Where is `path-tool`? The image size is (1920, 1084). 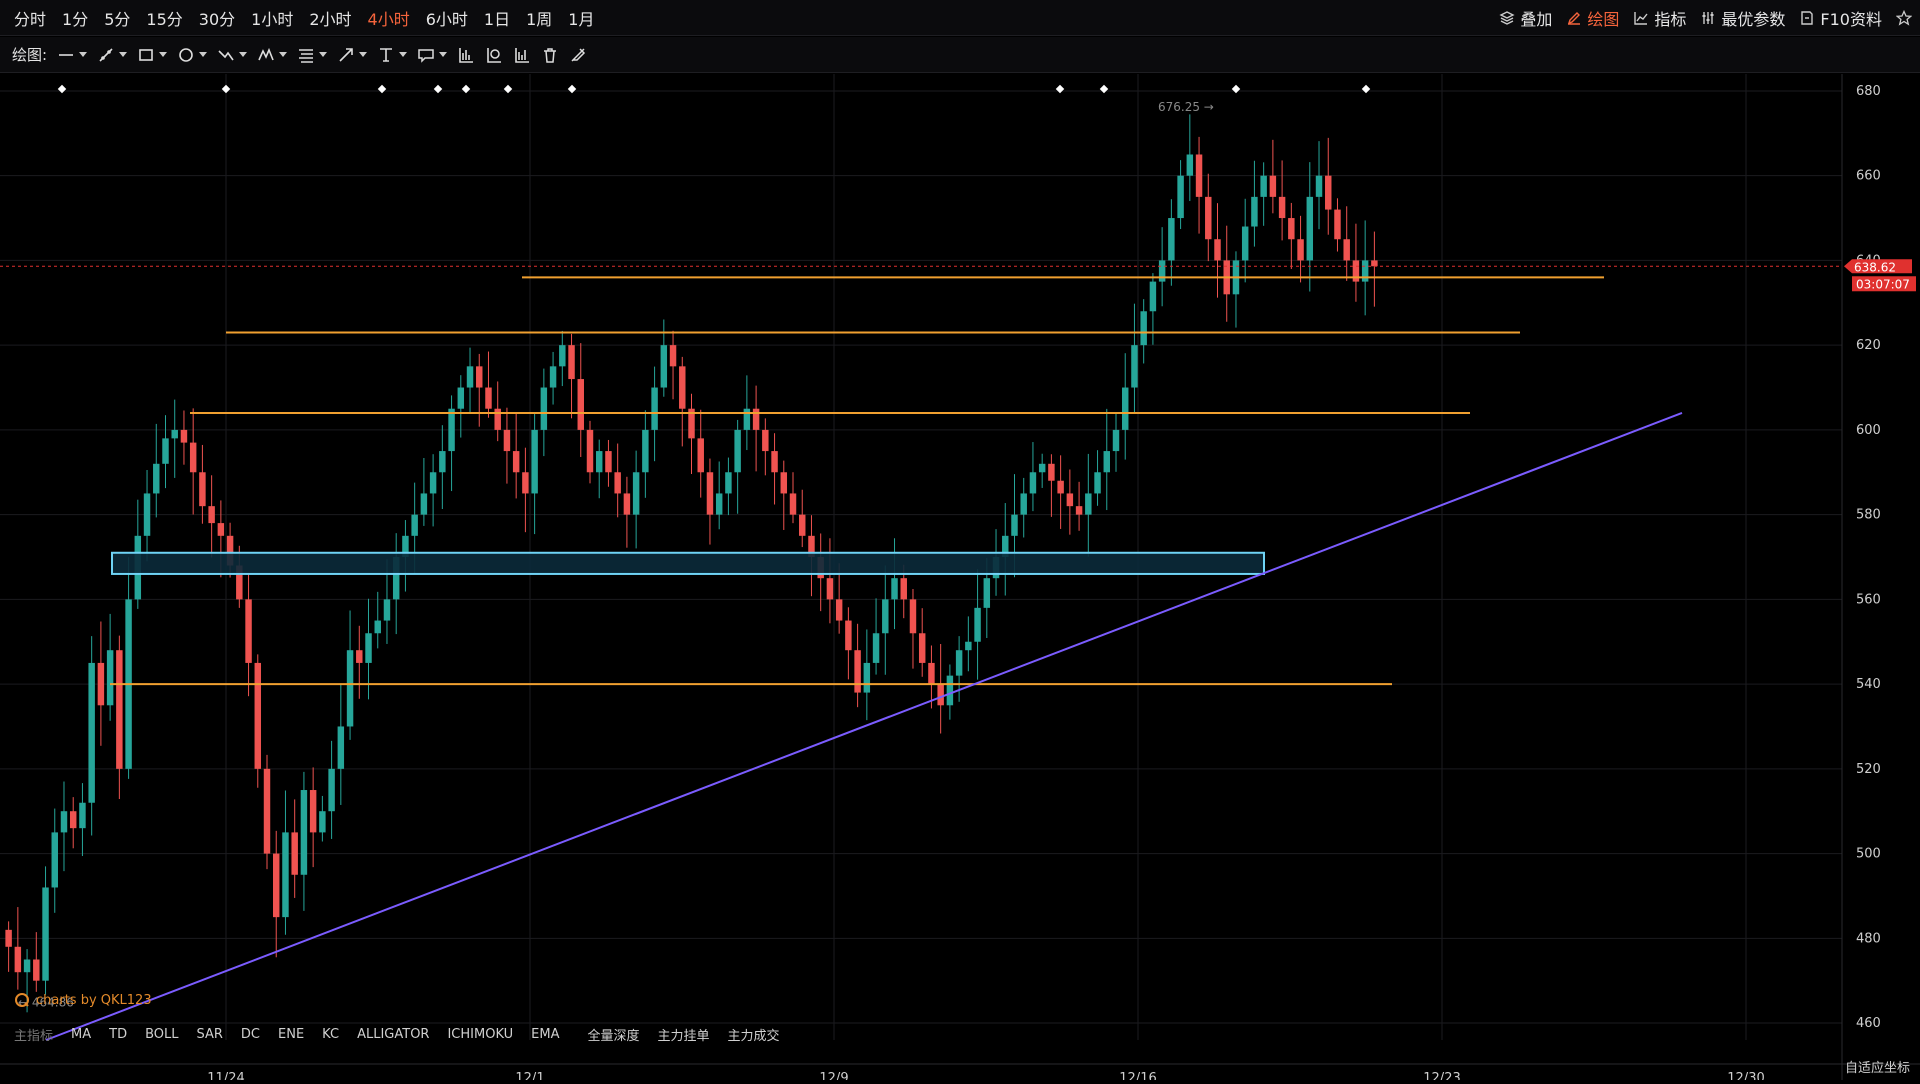 path-tool is located at coordinates (232, 55).